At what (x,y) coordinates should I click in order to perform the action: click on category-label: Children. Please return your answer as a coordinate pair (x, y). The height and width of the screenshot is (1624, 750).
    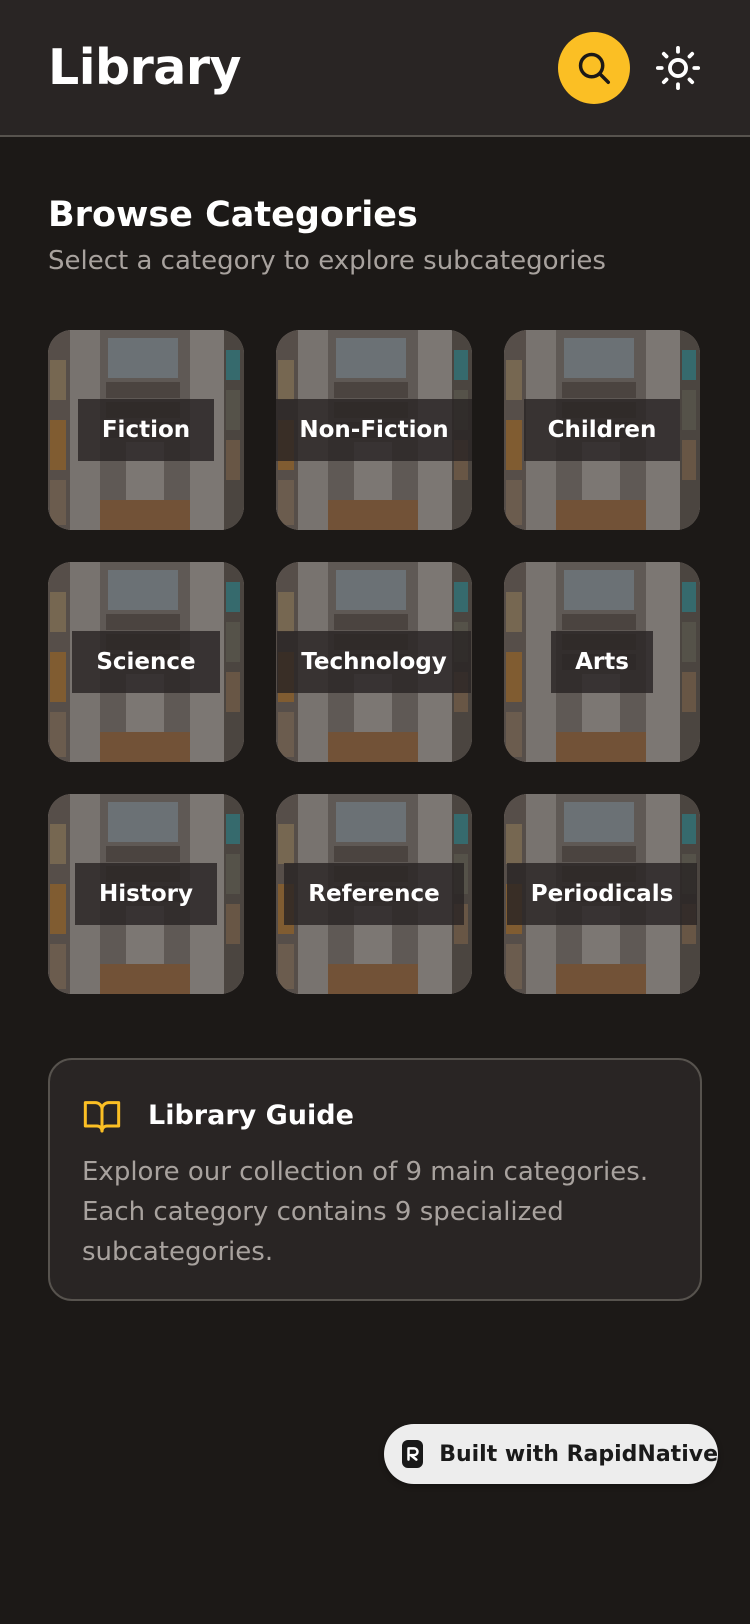
    Looking at the image, I should click on (602, 430).